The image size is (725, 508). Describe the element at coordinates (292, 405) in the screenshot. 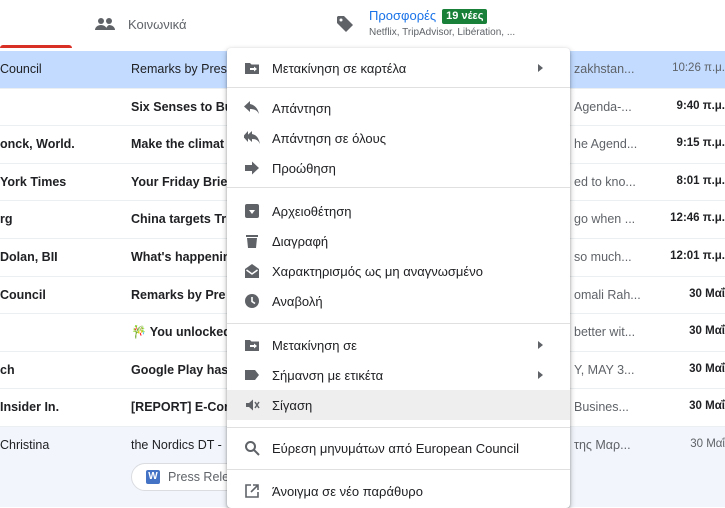

I see `menu-item-label: Σίγαση` at that location.